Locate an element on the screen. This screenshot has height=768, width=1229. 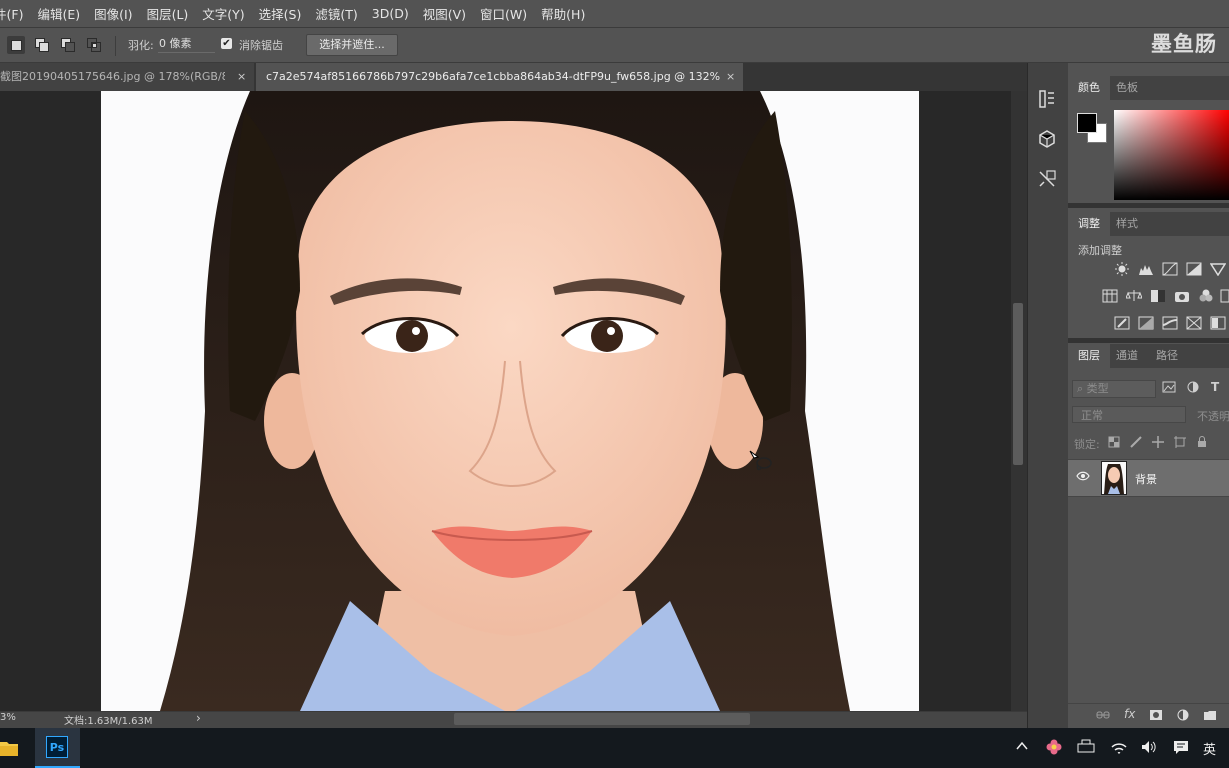
antialias-checkbox: ✔ is located at coordinates (226, 43).